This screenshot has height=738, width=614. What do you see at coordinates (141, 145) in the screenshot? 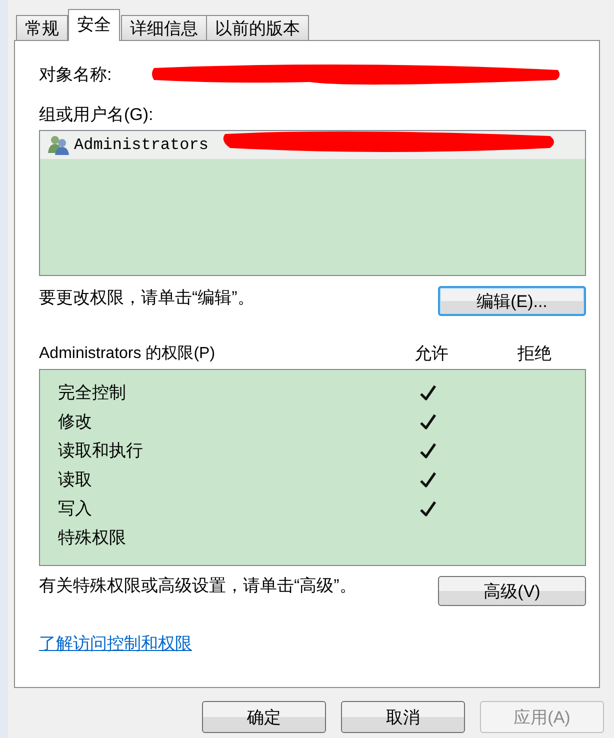
I see `group-name: Administrators` at bounding box center [141, 145].